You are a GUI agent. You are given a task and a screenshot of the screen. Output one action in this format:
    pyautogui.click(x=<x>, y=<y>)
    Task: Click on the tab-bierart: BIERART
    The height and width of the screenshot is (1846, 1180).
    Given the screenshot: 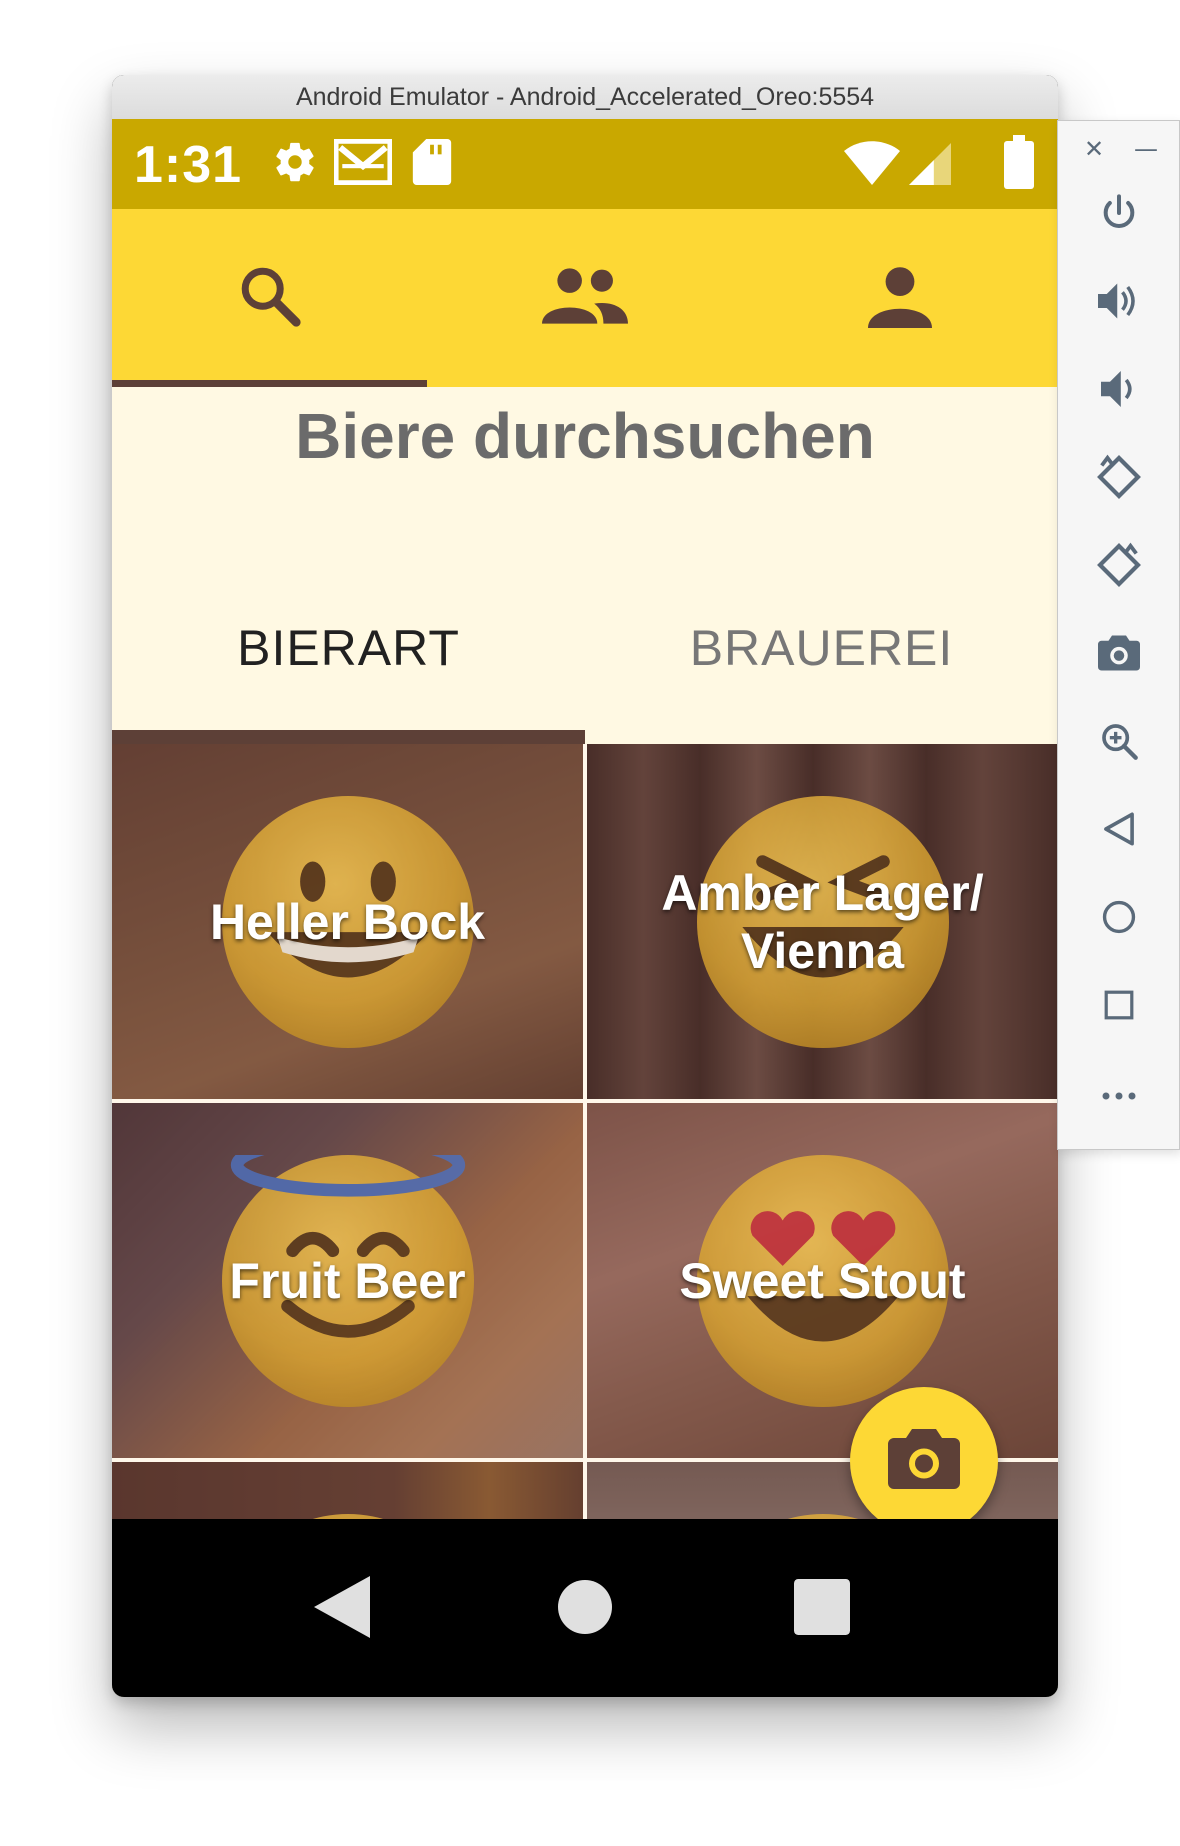 What is the action you would take?
    pyautogui.click(x=348, y=648)
    